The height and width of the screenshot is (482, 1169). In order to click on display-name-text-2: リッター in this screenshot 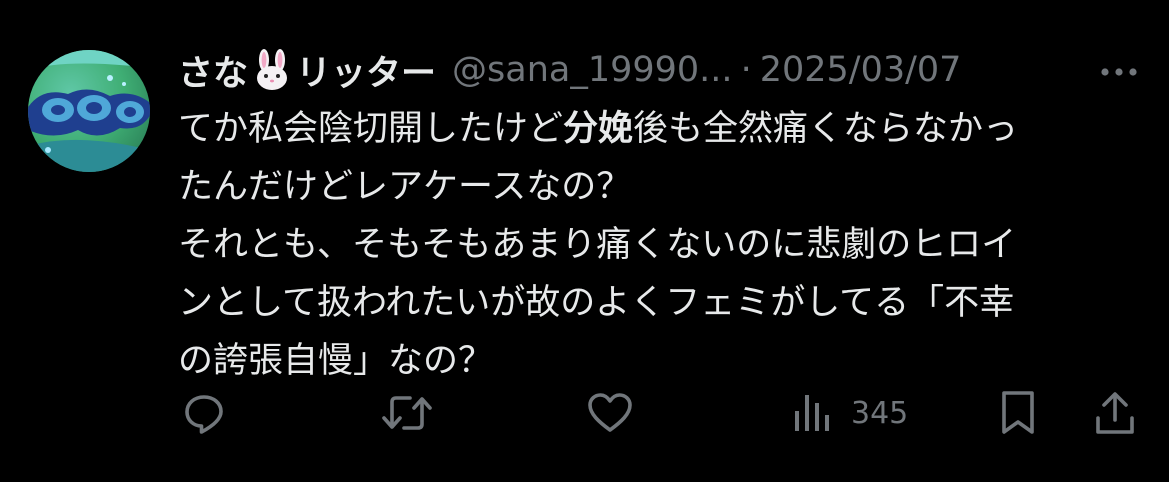, I will do `click(366, 73)`.